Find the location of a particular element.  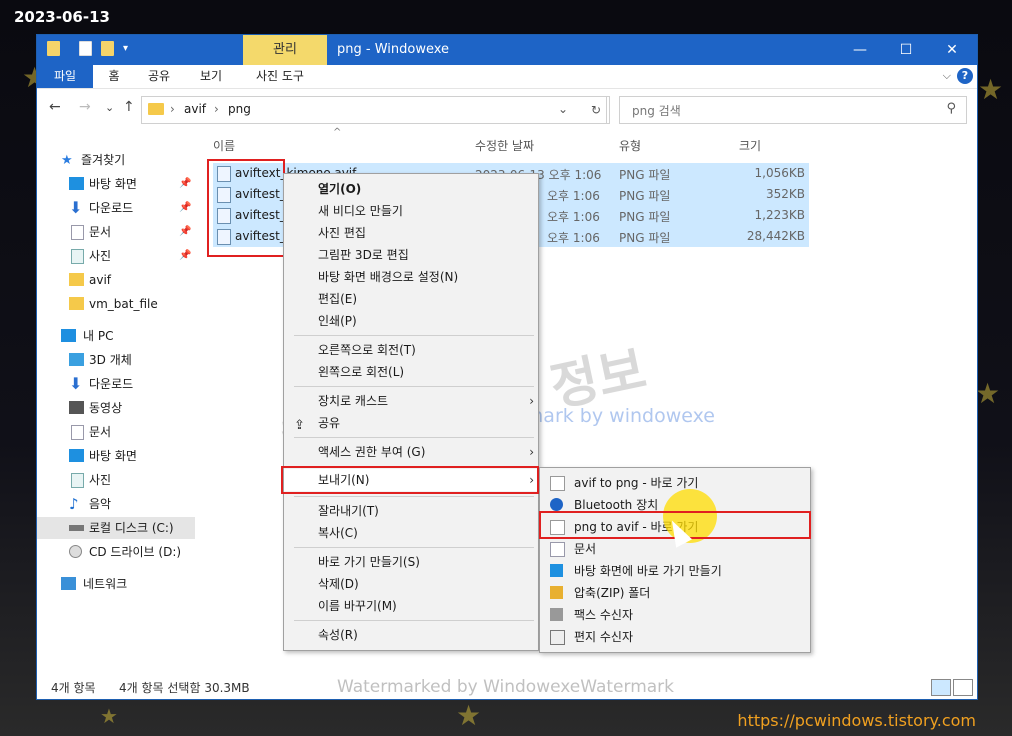

column-header-type: 유형 is located at coordinates (630, 145).